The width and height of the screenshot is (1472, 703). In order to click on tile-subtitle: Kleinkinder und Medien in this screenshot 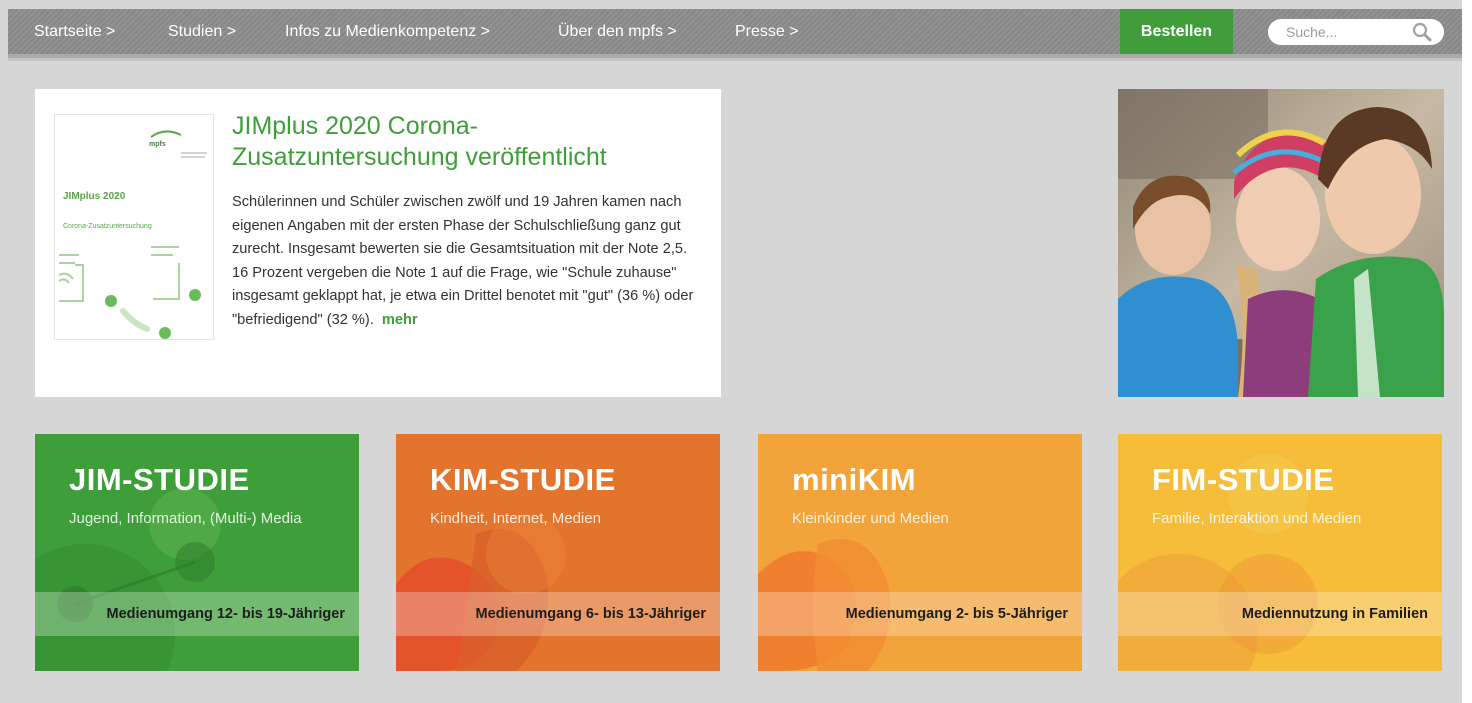, I will do `click(870, 518)`.